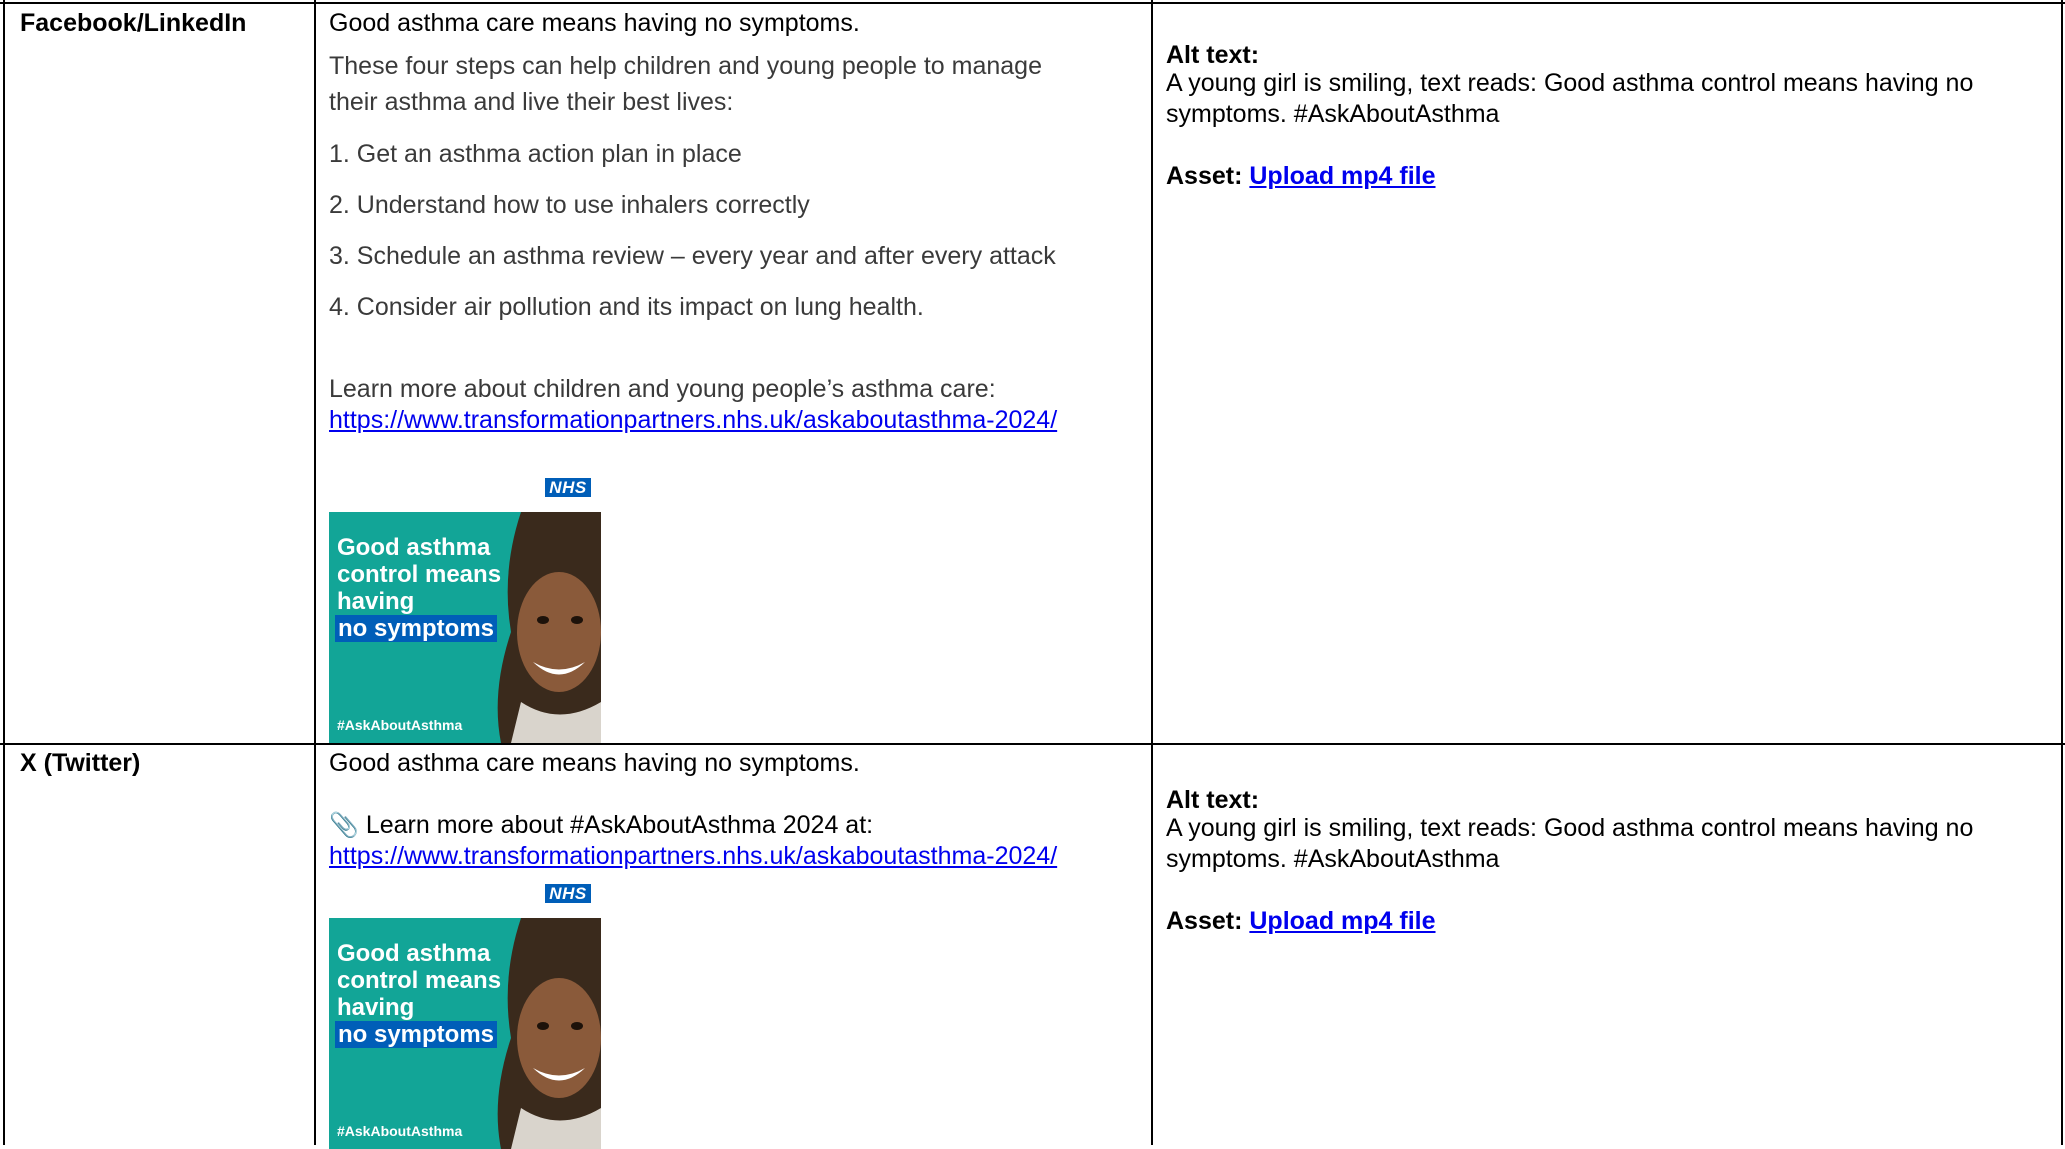 The width and height of the screenshot is (2065, 1149). Describe the element at coordinates (4, 572) in the screenshot. I see `table-border-left` at that location.